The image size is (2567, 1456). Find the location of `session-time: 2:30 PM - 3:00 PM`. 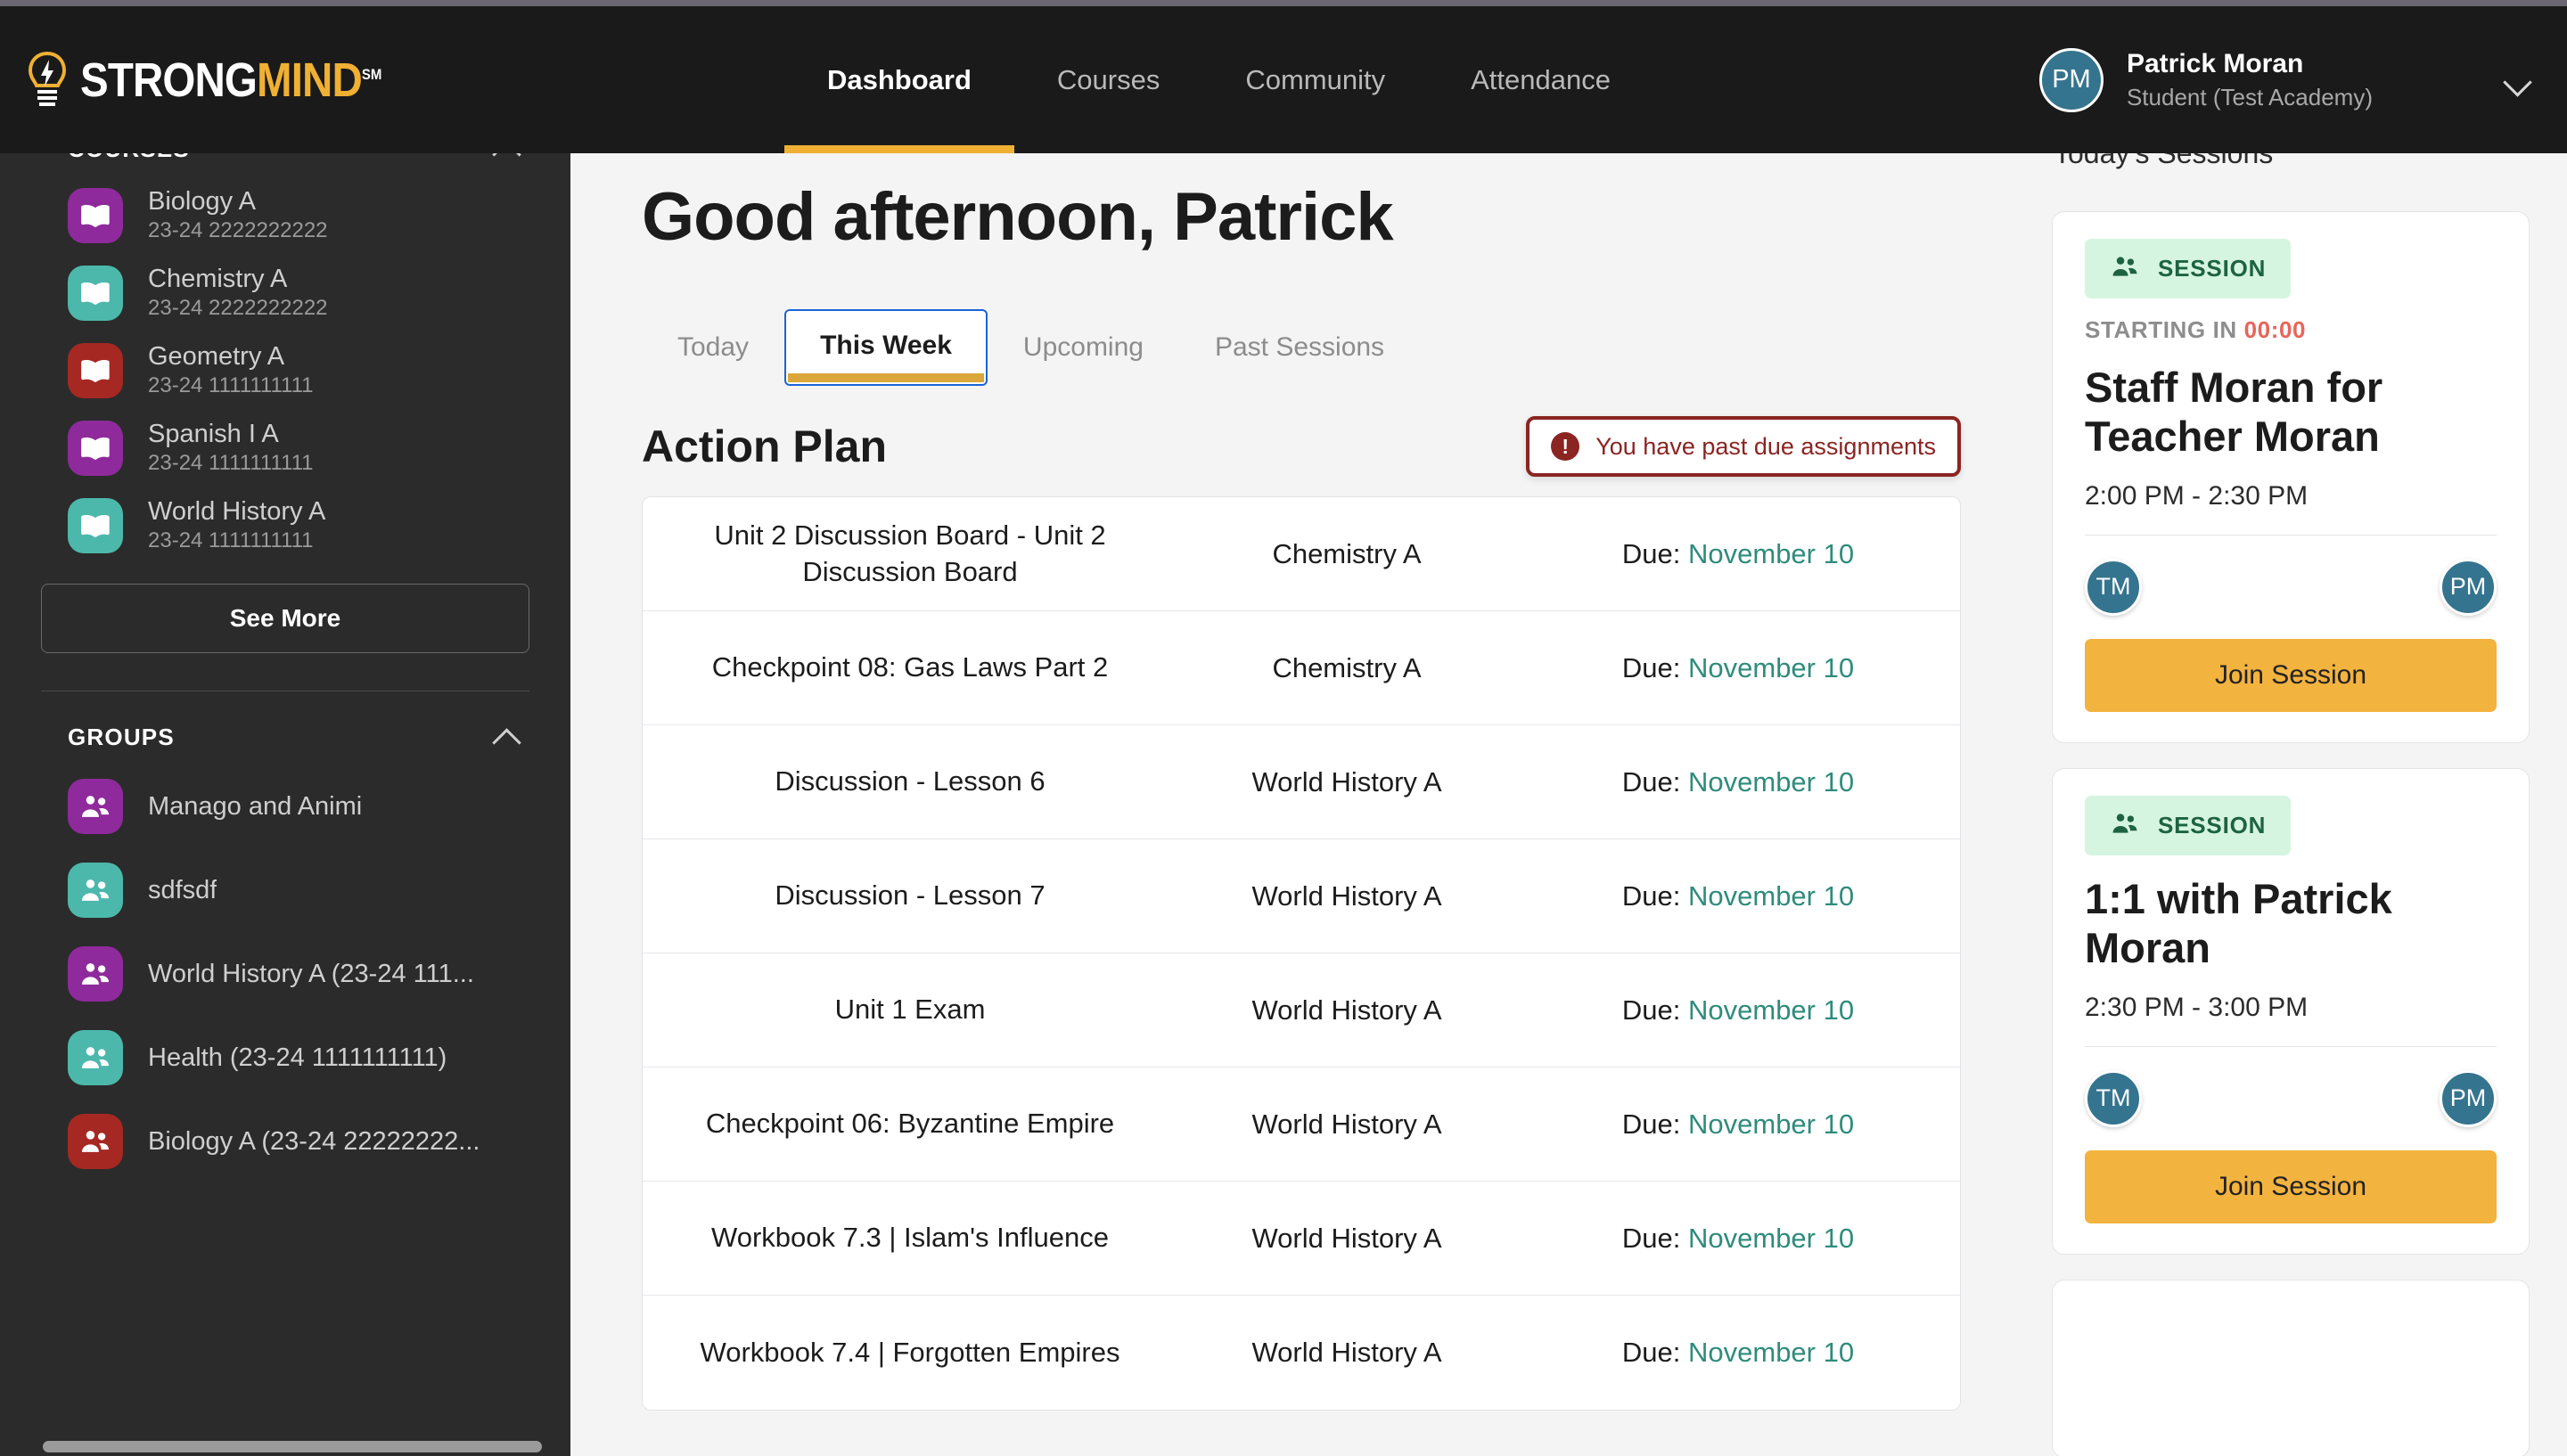

session-time: 2:30 PM - 3:00 PM is located at coordinates (2197, 1007).